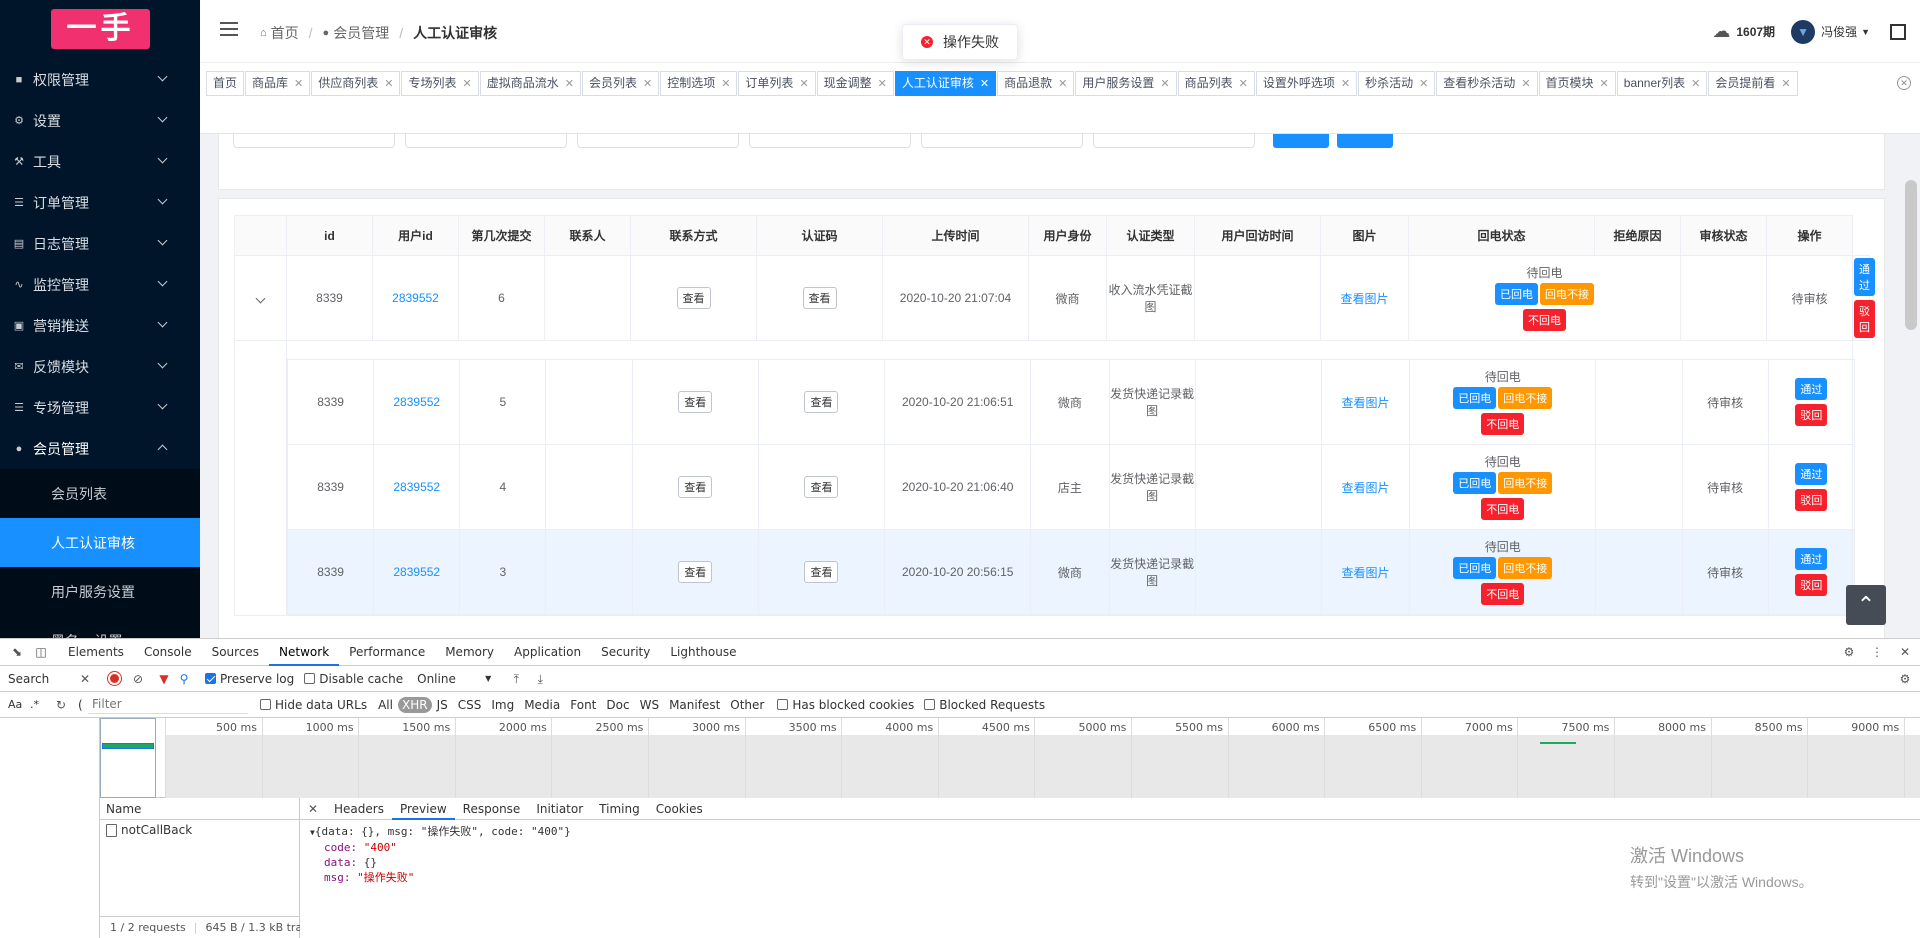 The height and width of the screenshot is (938, 1920). Describe the element at coordinates (488, 678) in the screenshot. I see `throttle-chevron-icon: ▼` at that location.